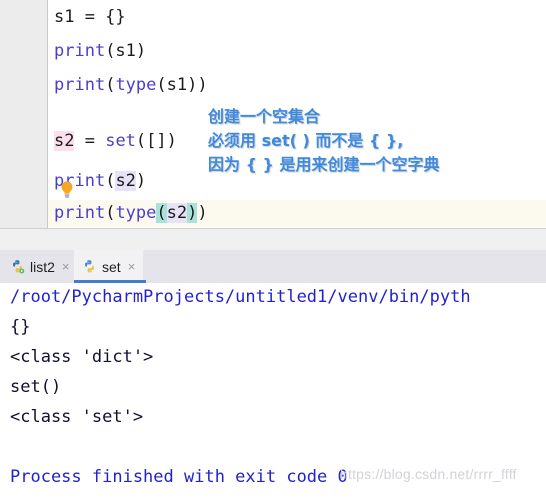 Image resolution: width=546 pixels, height=502 pixels. I want to click on code-token: (s1), so click(126, 51).